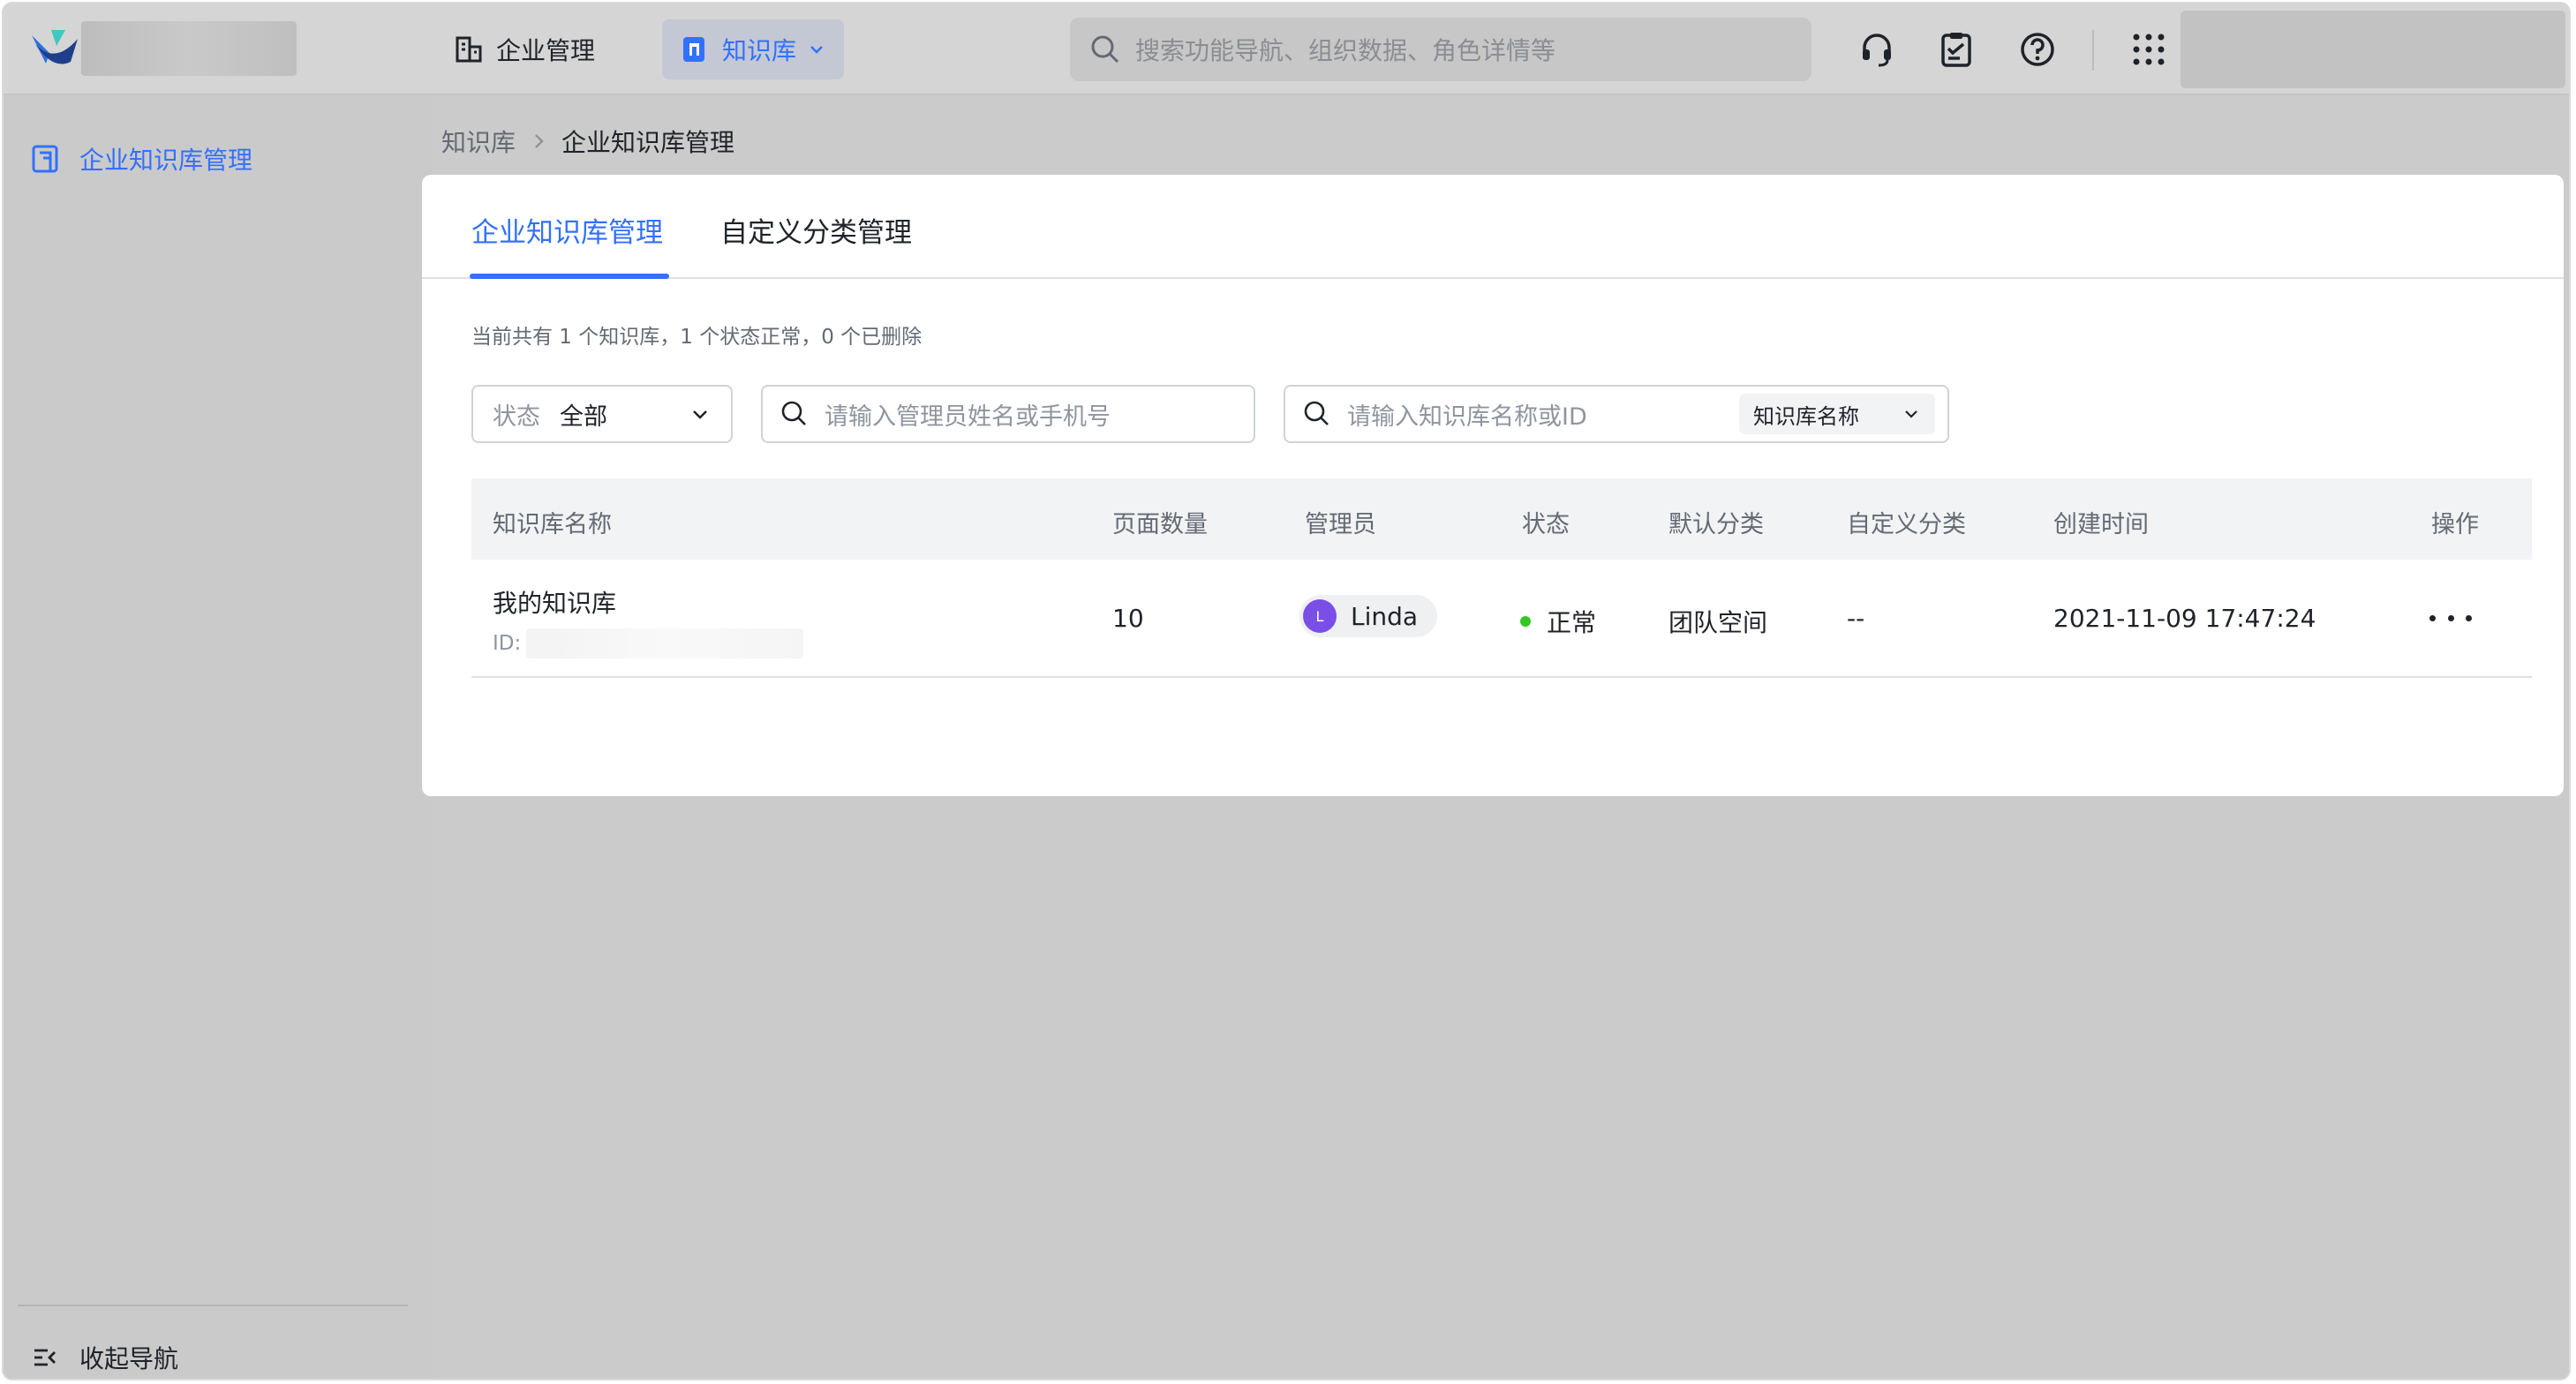  Describe the element at coordinates (1907, 525) in the screenshot. I see `col-header-custom-category: 自定义分类` at that location.